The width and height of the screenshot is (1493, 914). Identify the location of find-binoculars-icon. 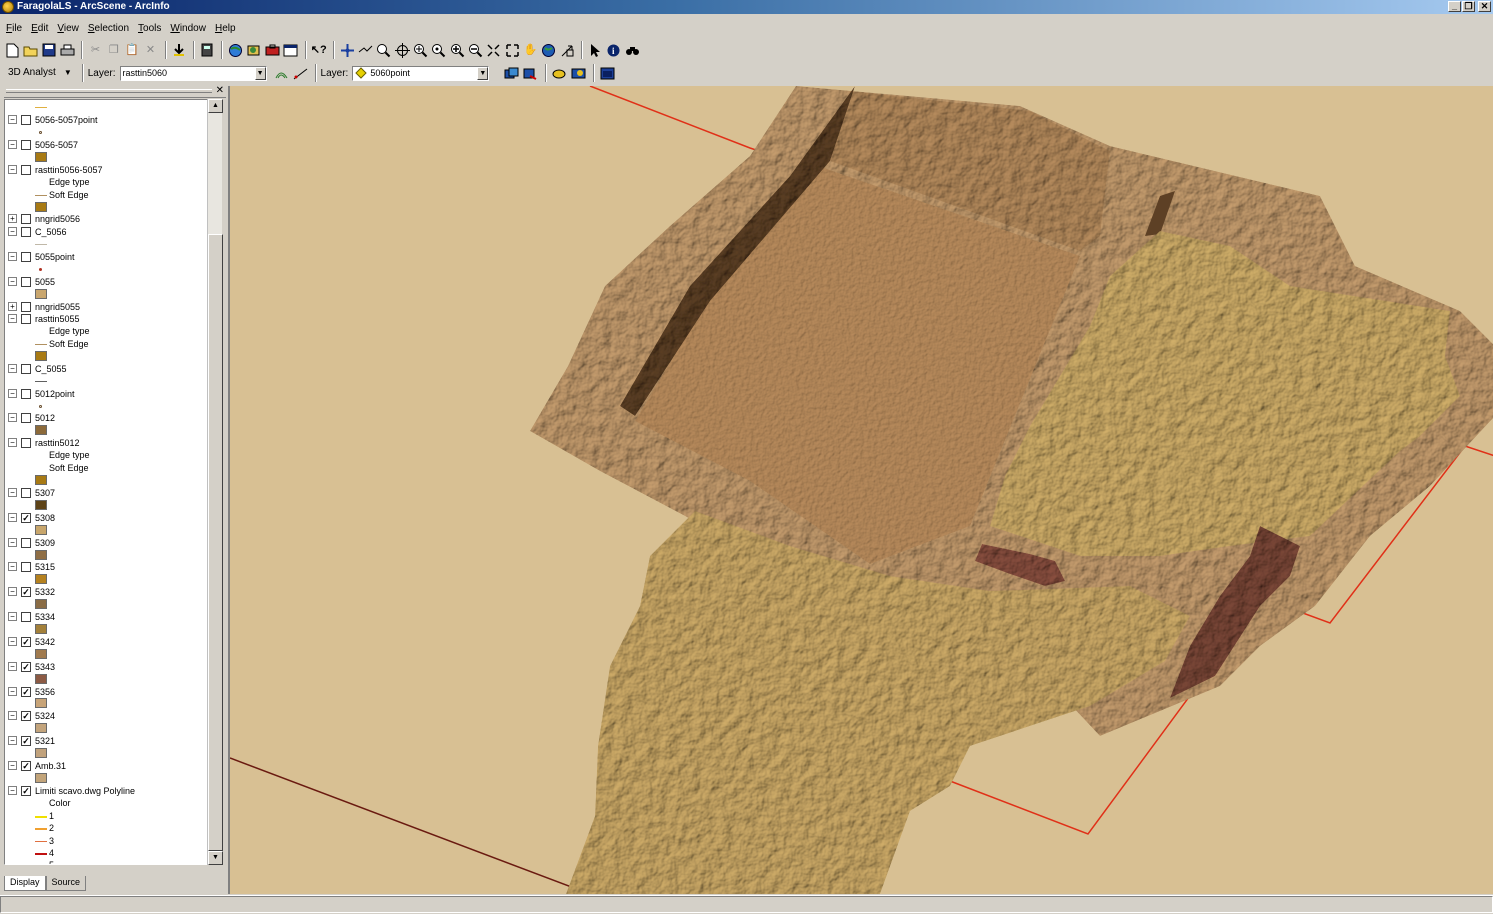
(632, 50).